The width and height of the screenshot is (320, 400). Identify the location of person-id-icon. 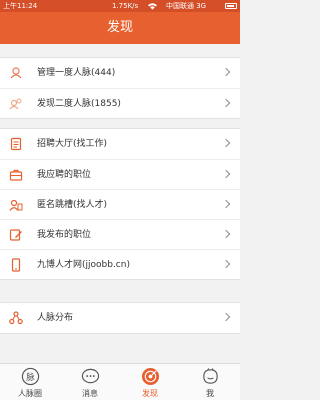
(16, 205).